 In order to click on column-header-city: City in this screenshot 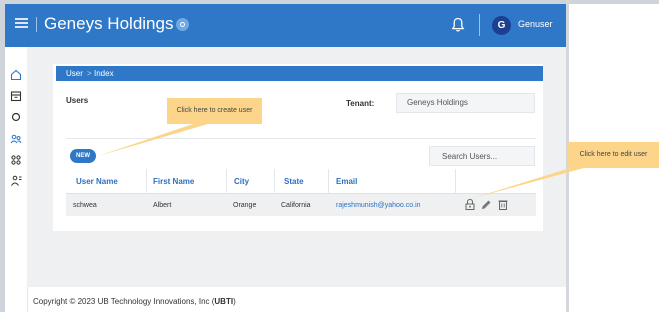, I will do `click(241, 181)`.